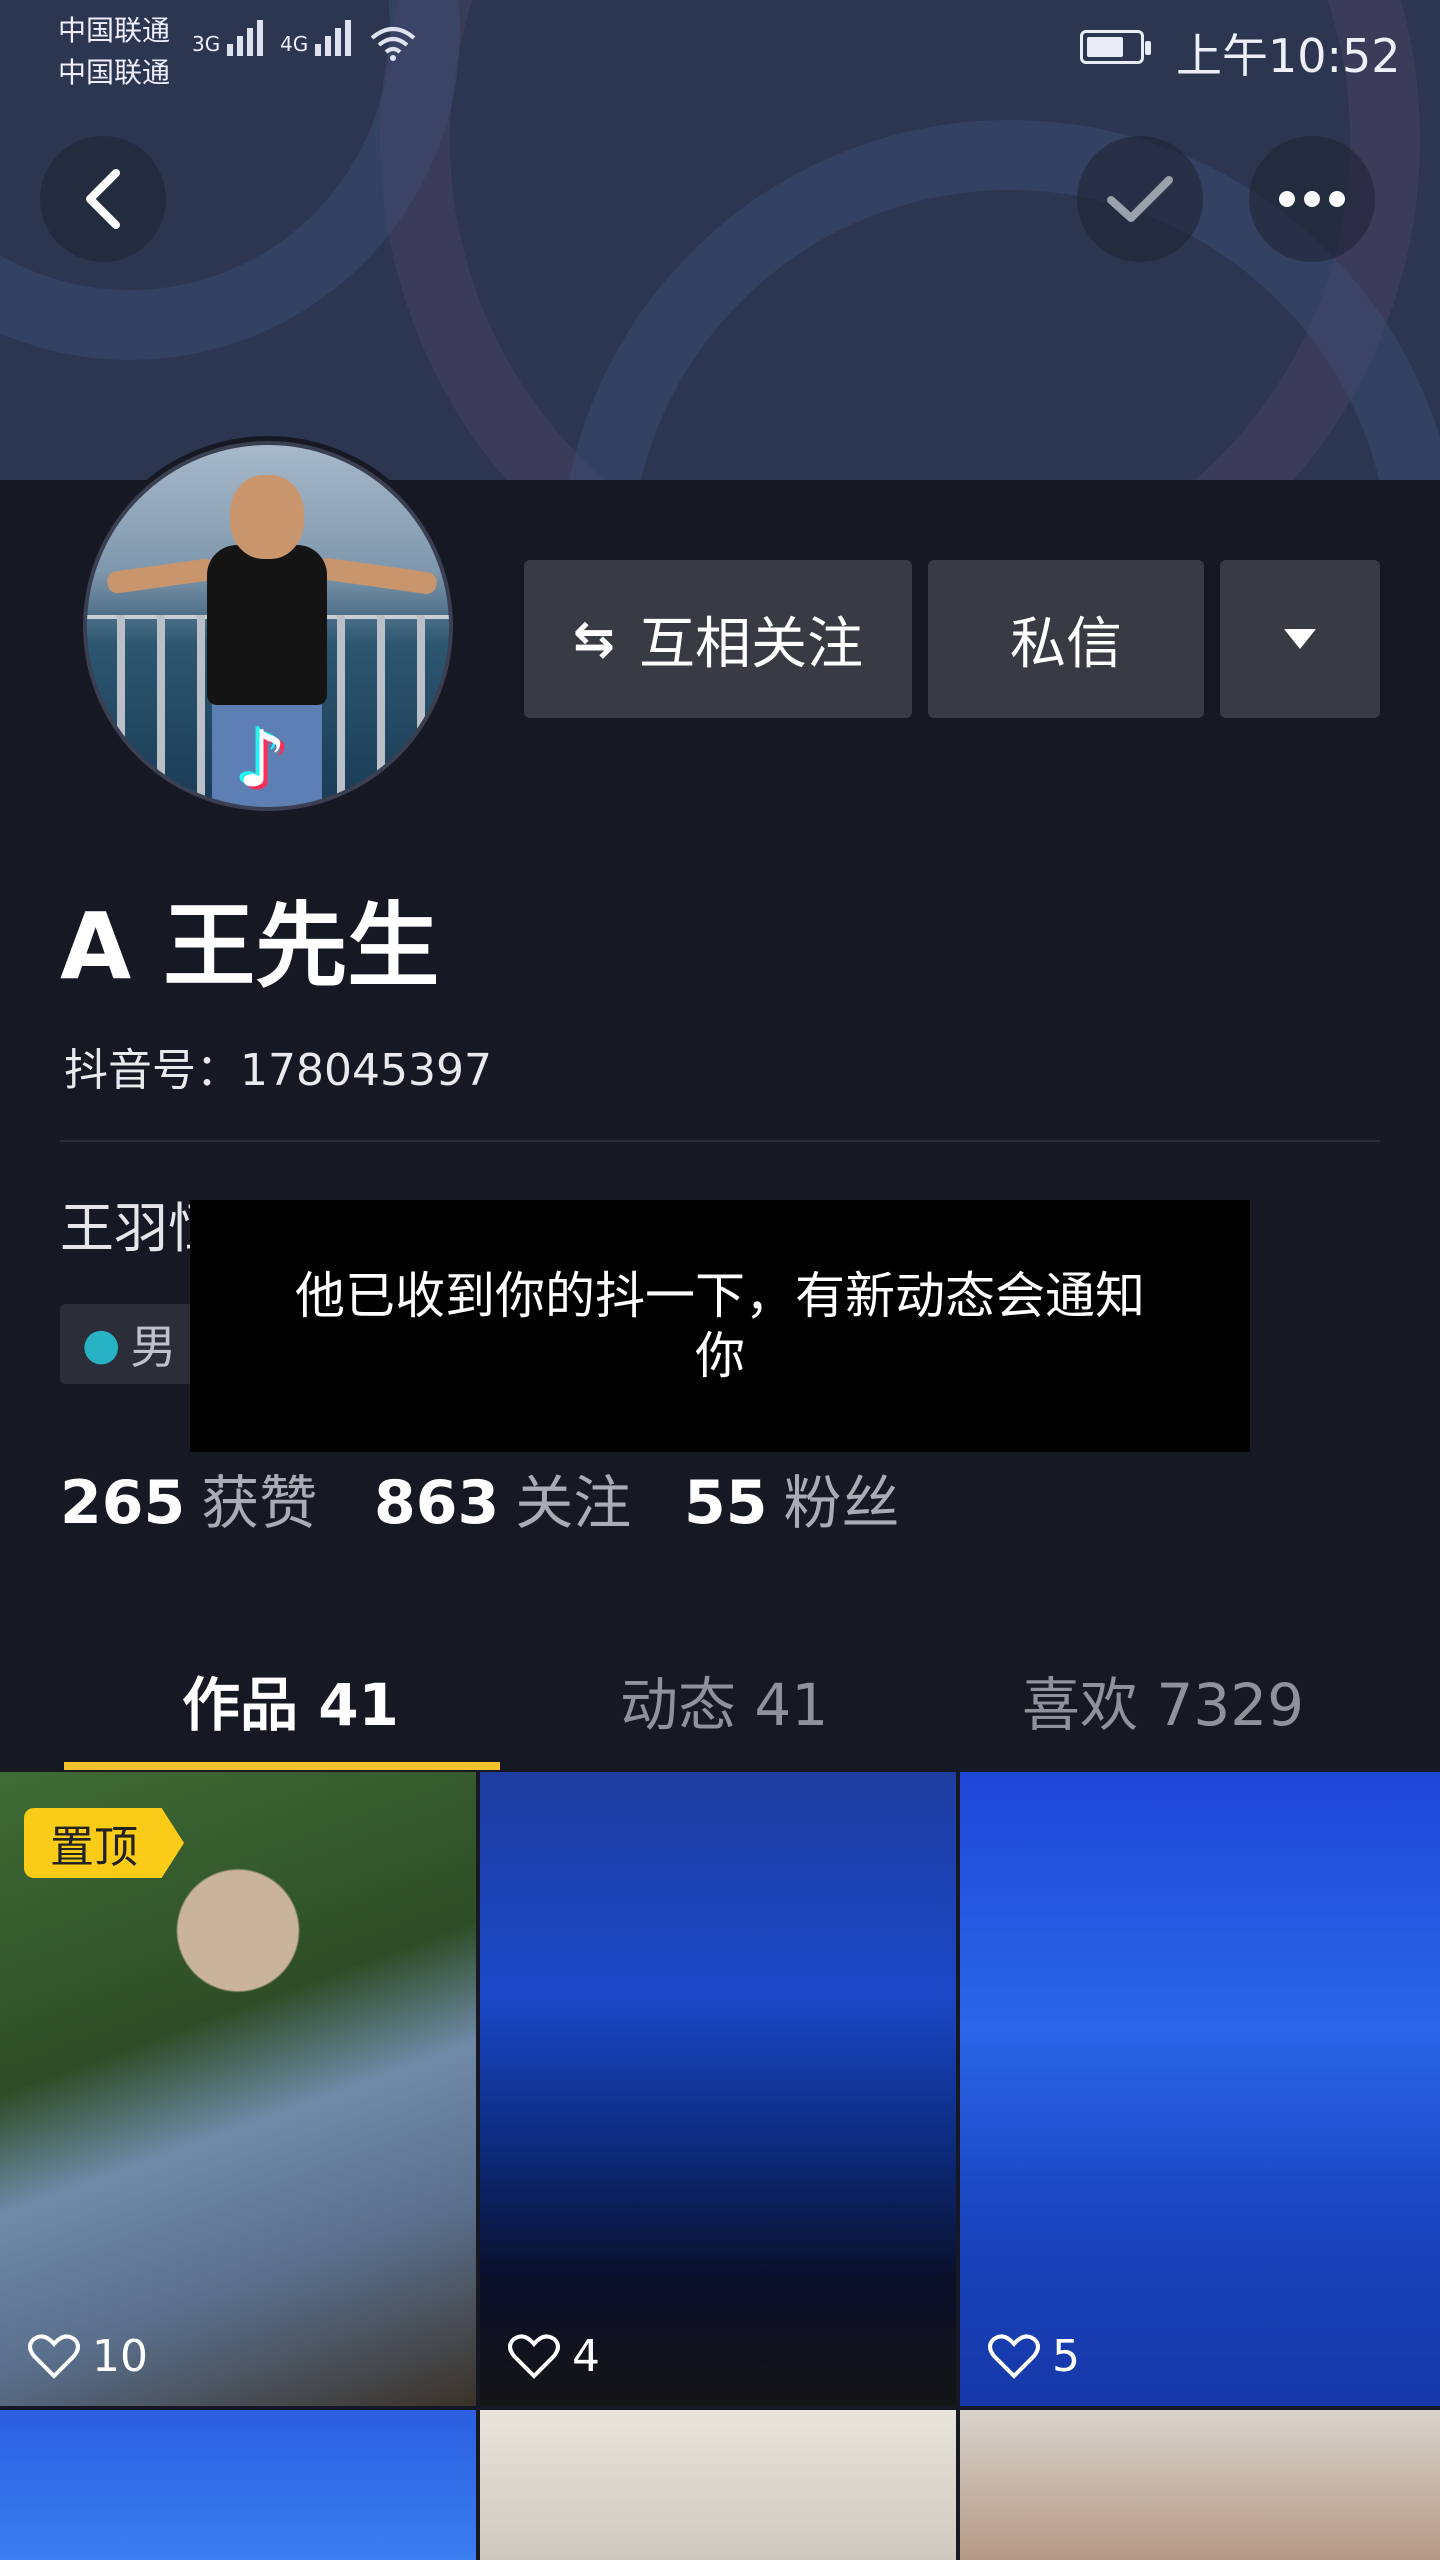  What do you see at coordinates (278, 1066) in the screenshot?
I see `douyin-id: 抖音号：178045397` at bounding box center [278, 1066].